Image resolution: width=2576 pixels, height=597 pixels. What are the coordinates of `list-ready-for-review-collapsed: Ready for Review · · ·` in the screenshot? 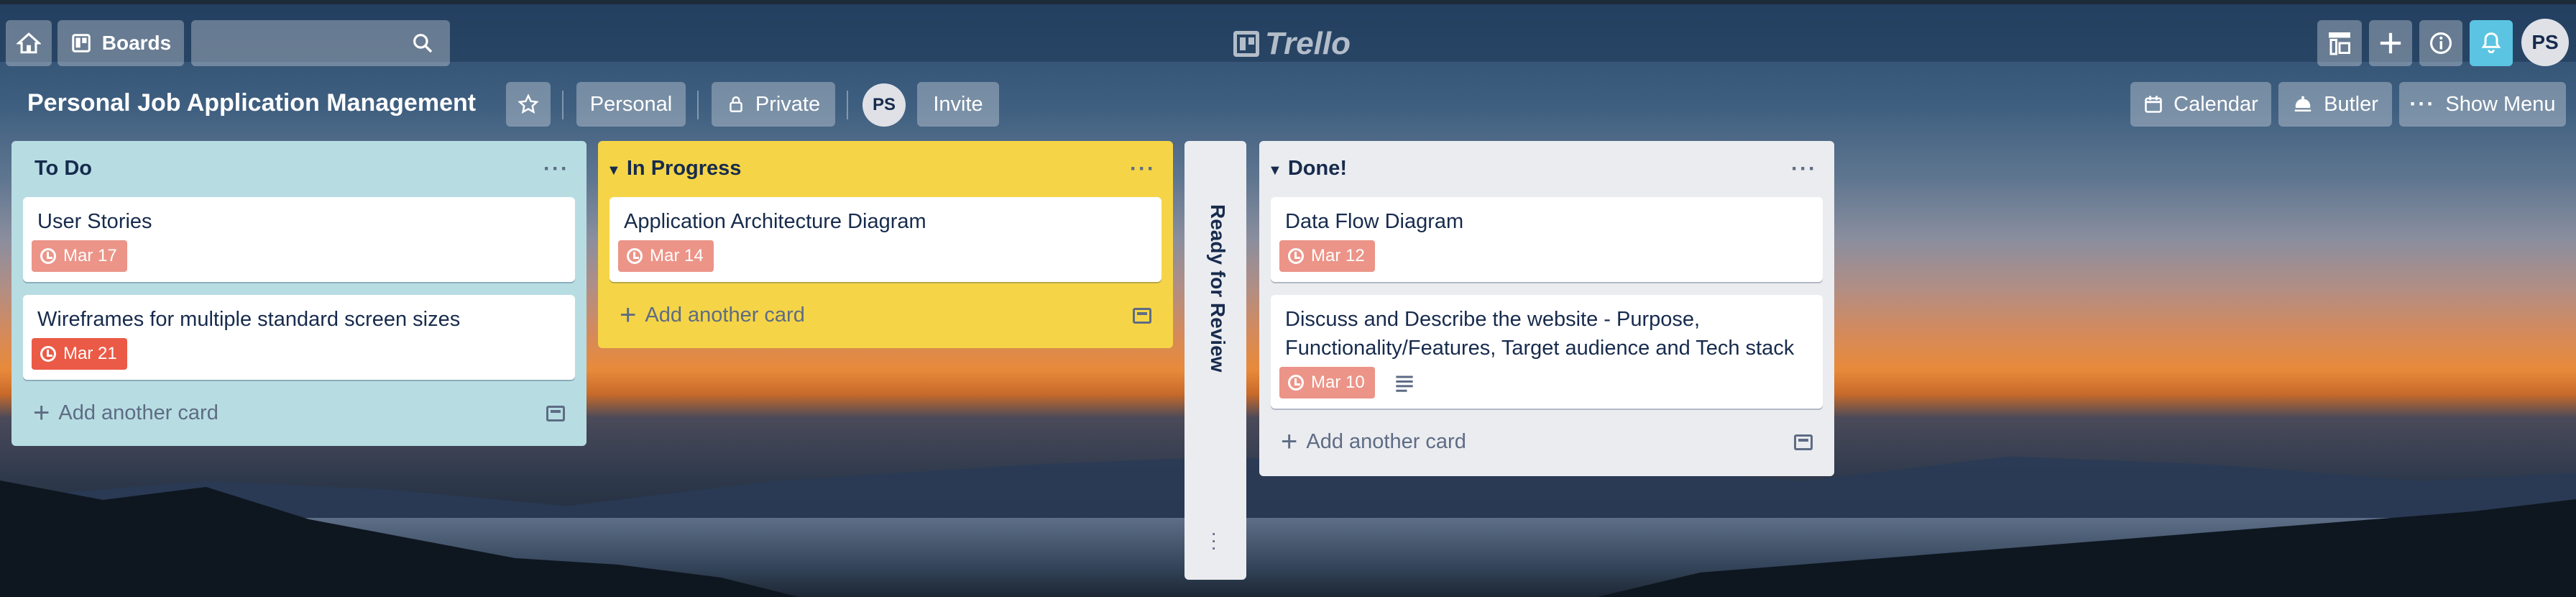 It's located at (1215, 360).